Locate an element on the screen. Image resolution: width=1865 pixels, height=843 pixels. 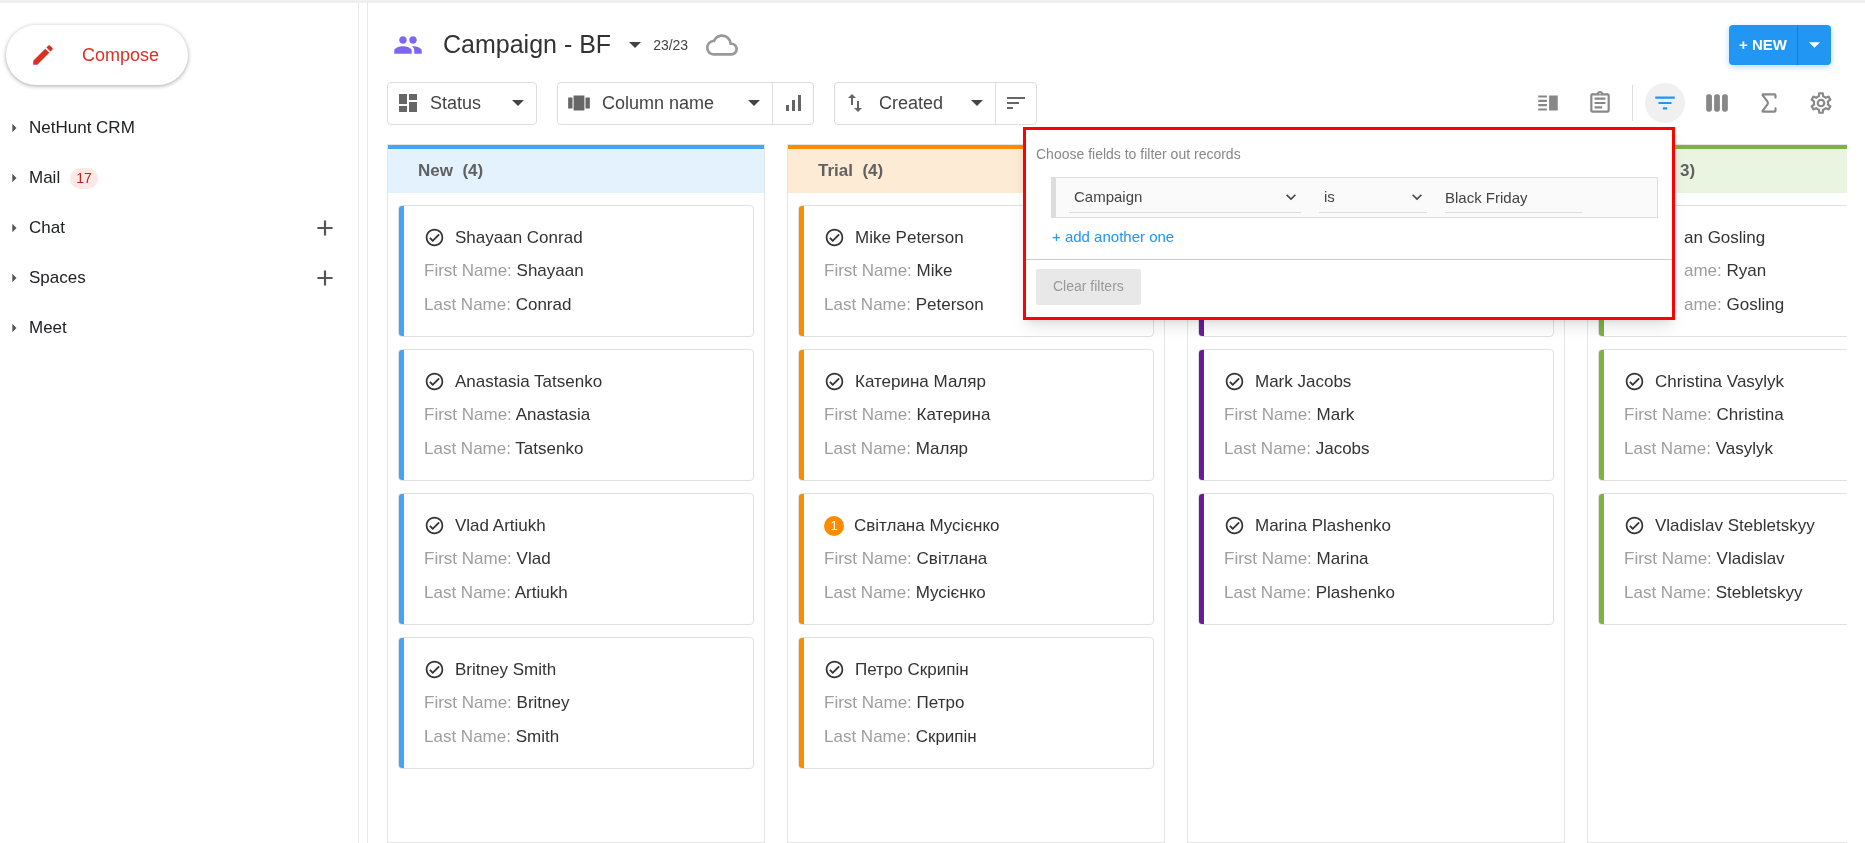
count-badge: 1 is located at coordinates (834, 525).